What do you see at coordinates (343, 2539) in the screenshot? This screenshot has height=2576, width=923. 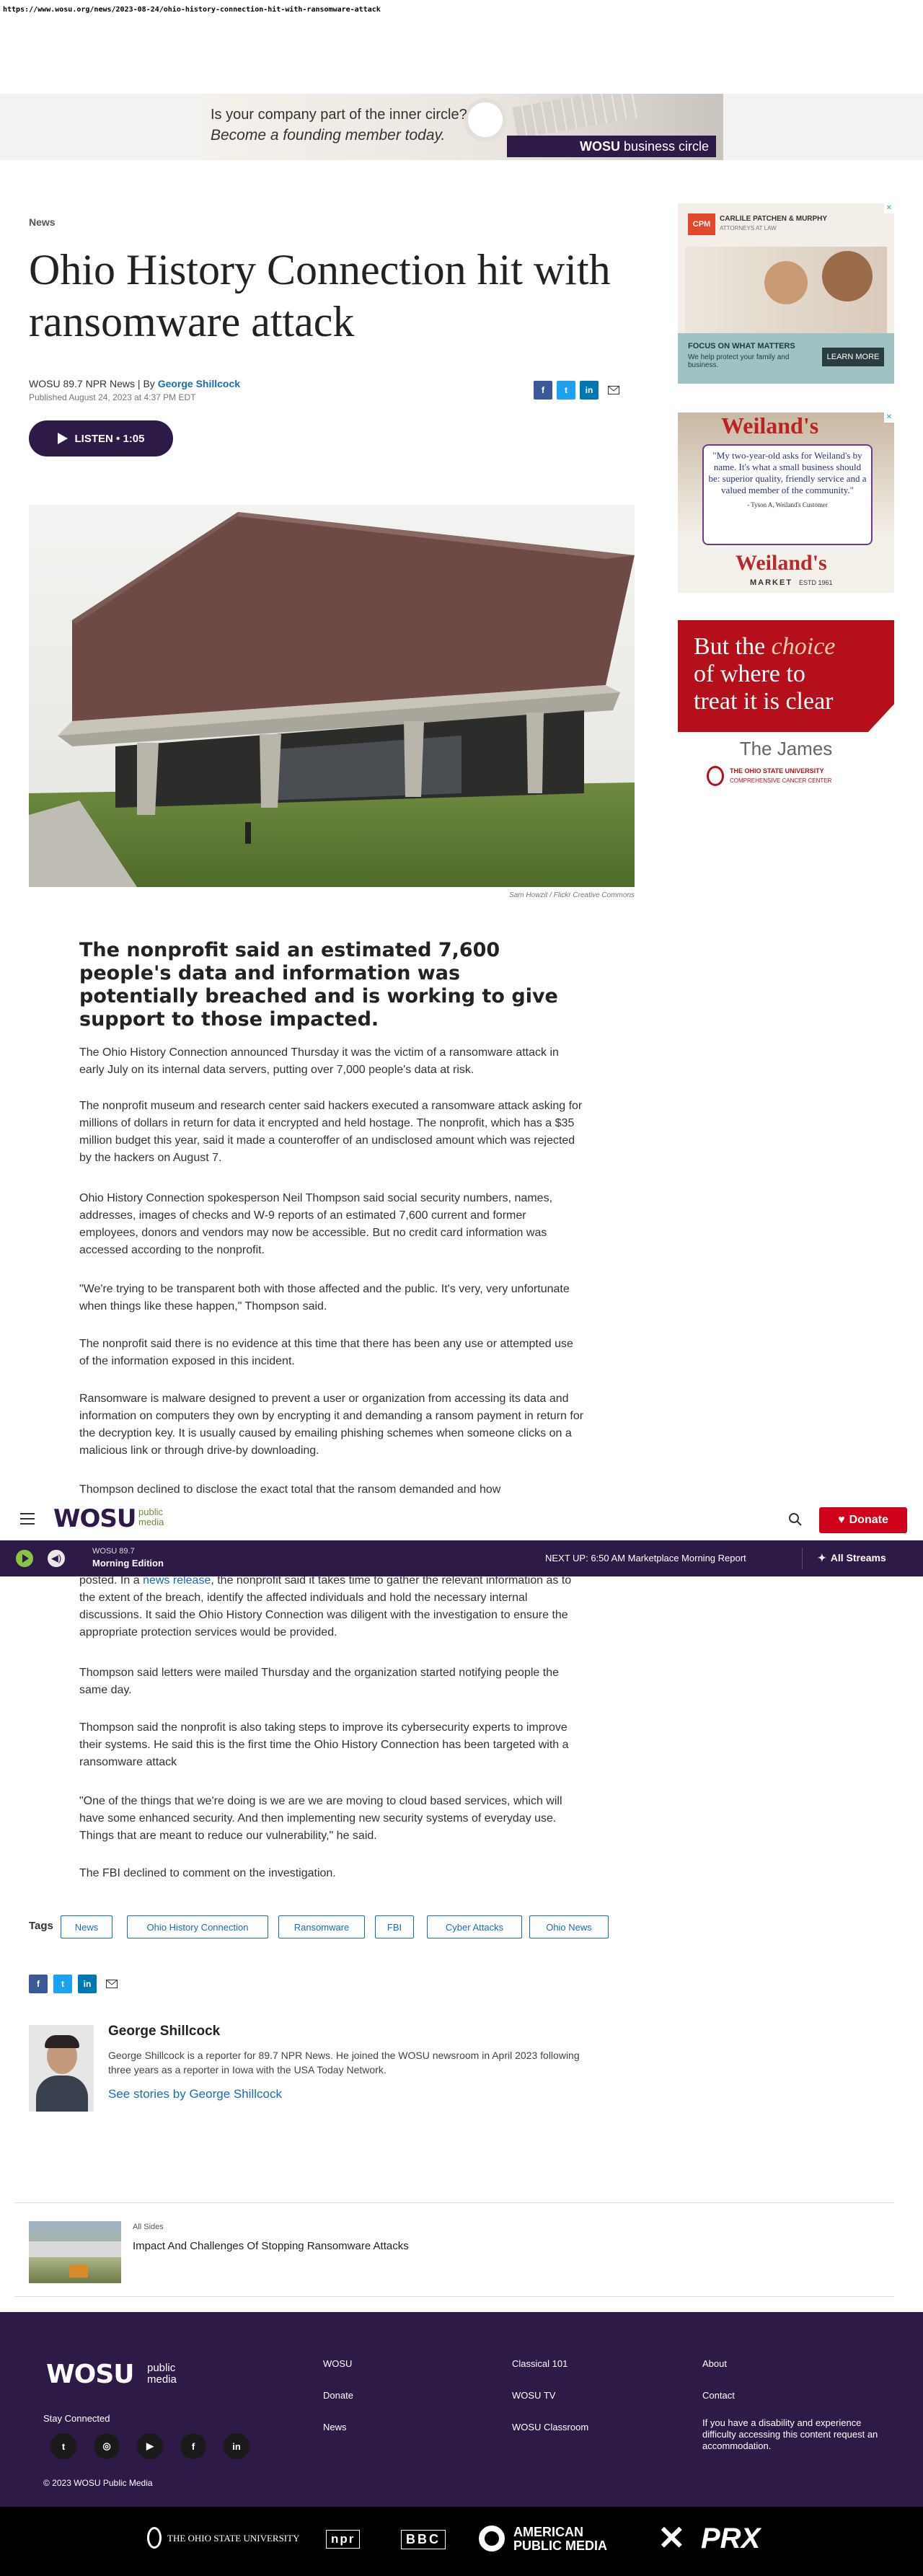 I see `npr-logo: npr` at bounding box center [343, 2539].